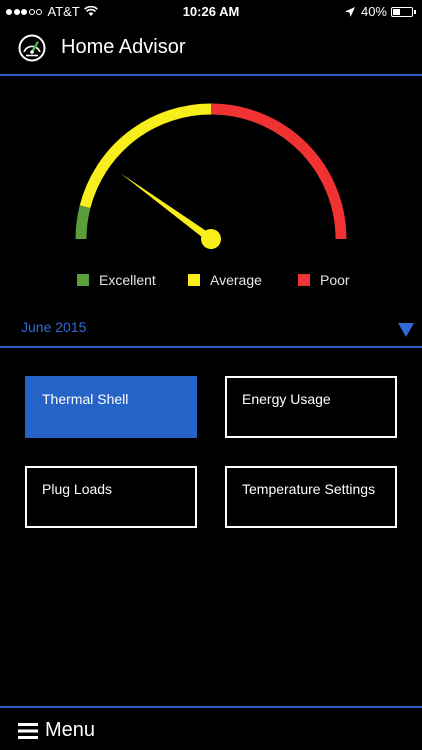 The image size is (422, 750). I want to click on header-divider, so click(211, 75).